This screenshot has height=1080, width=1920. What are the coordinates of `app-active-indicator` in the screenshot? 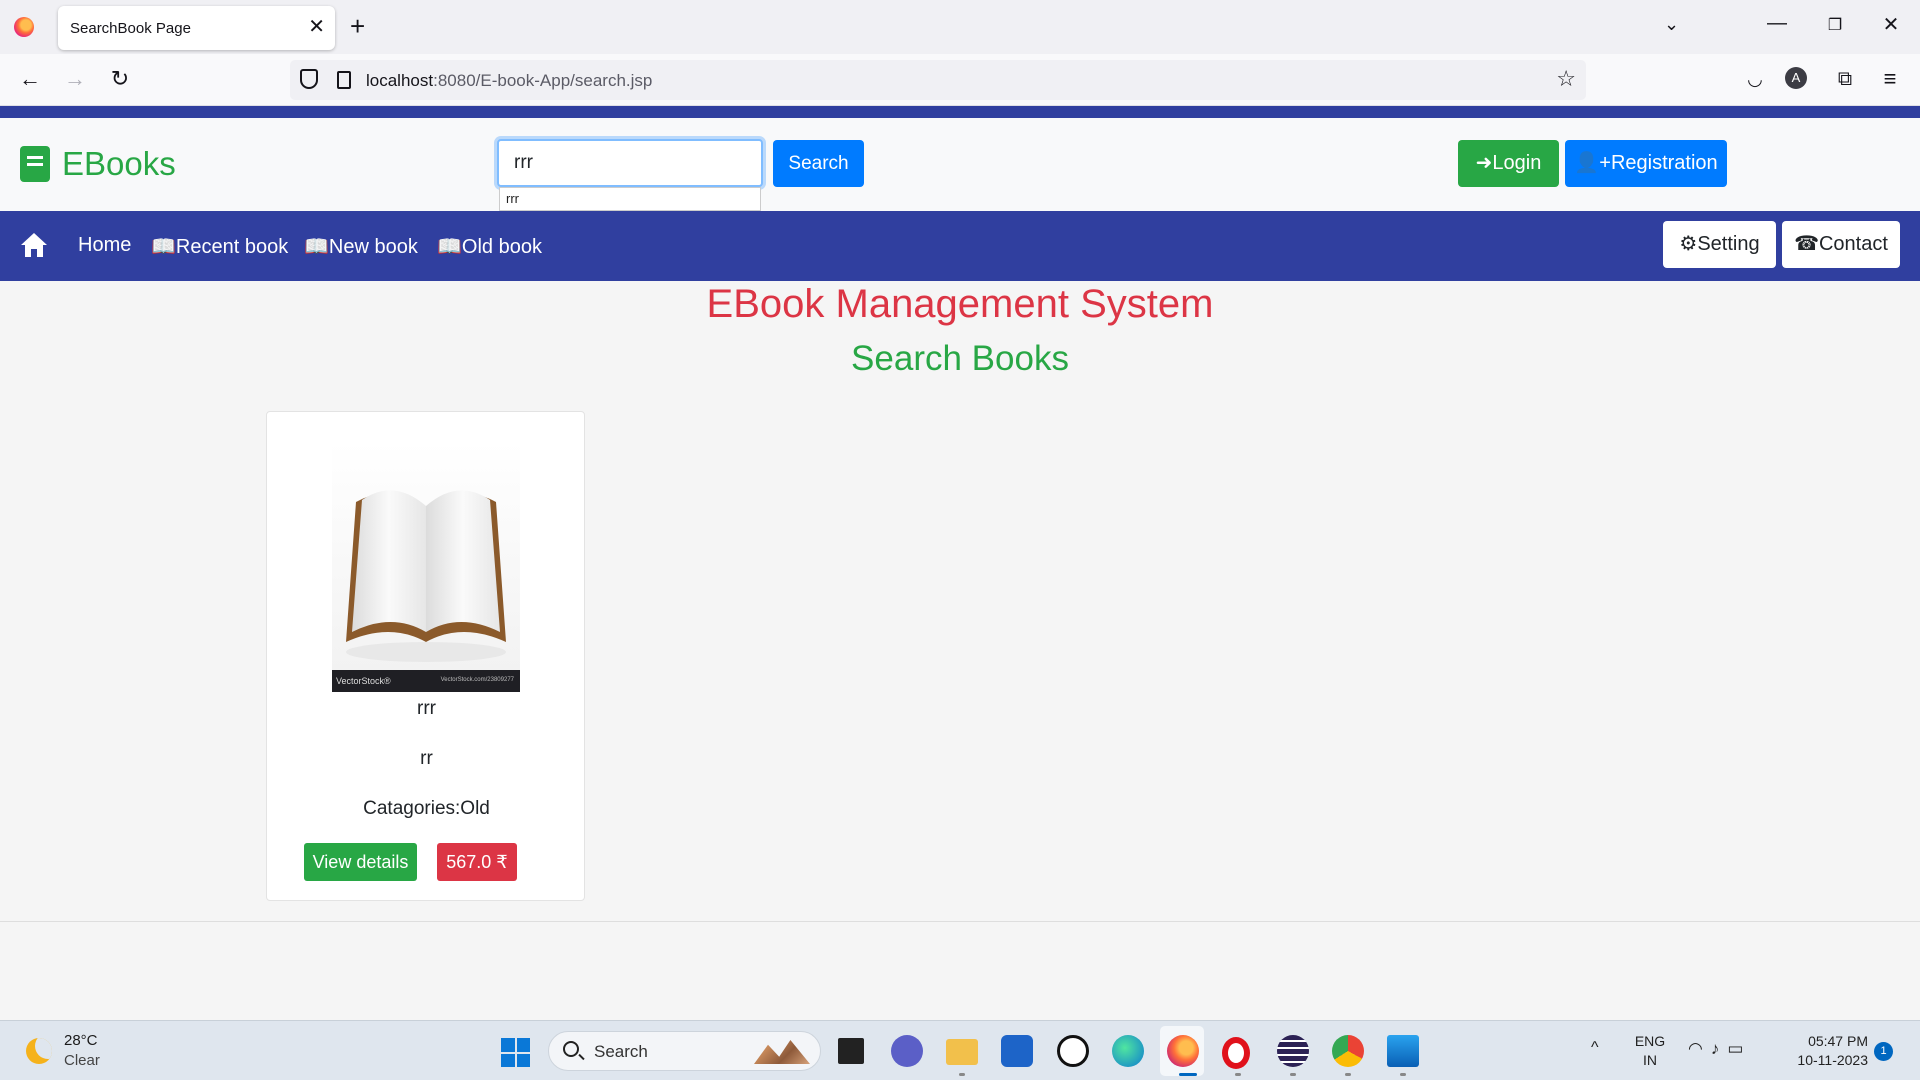 It's located at (1188, 1074).